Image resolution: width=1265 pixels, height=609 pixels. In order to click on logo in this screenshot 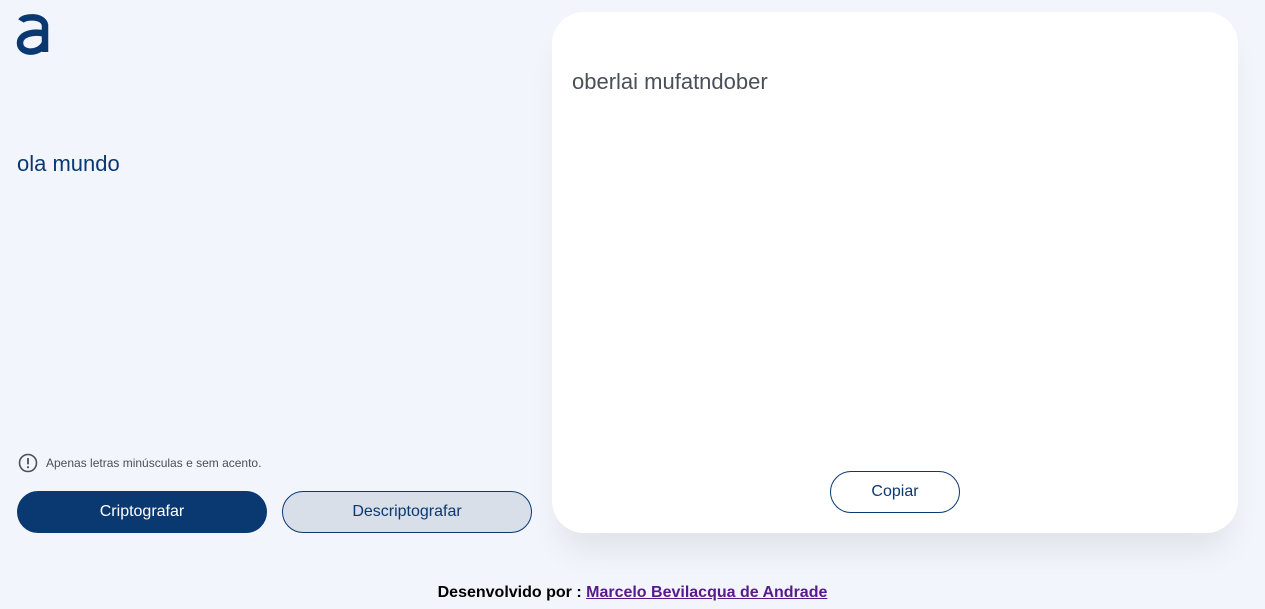, I will do `click(33, 37)`.